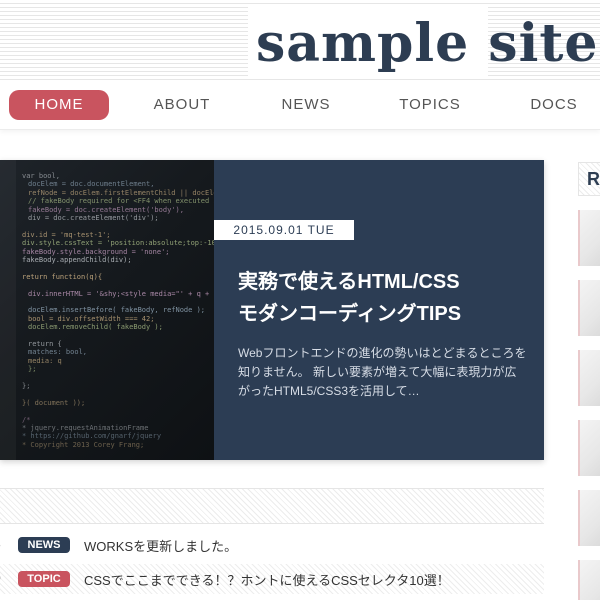 The image size is (600, 600). I want to click on site-logo: sample site, so click(427, 44).